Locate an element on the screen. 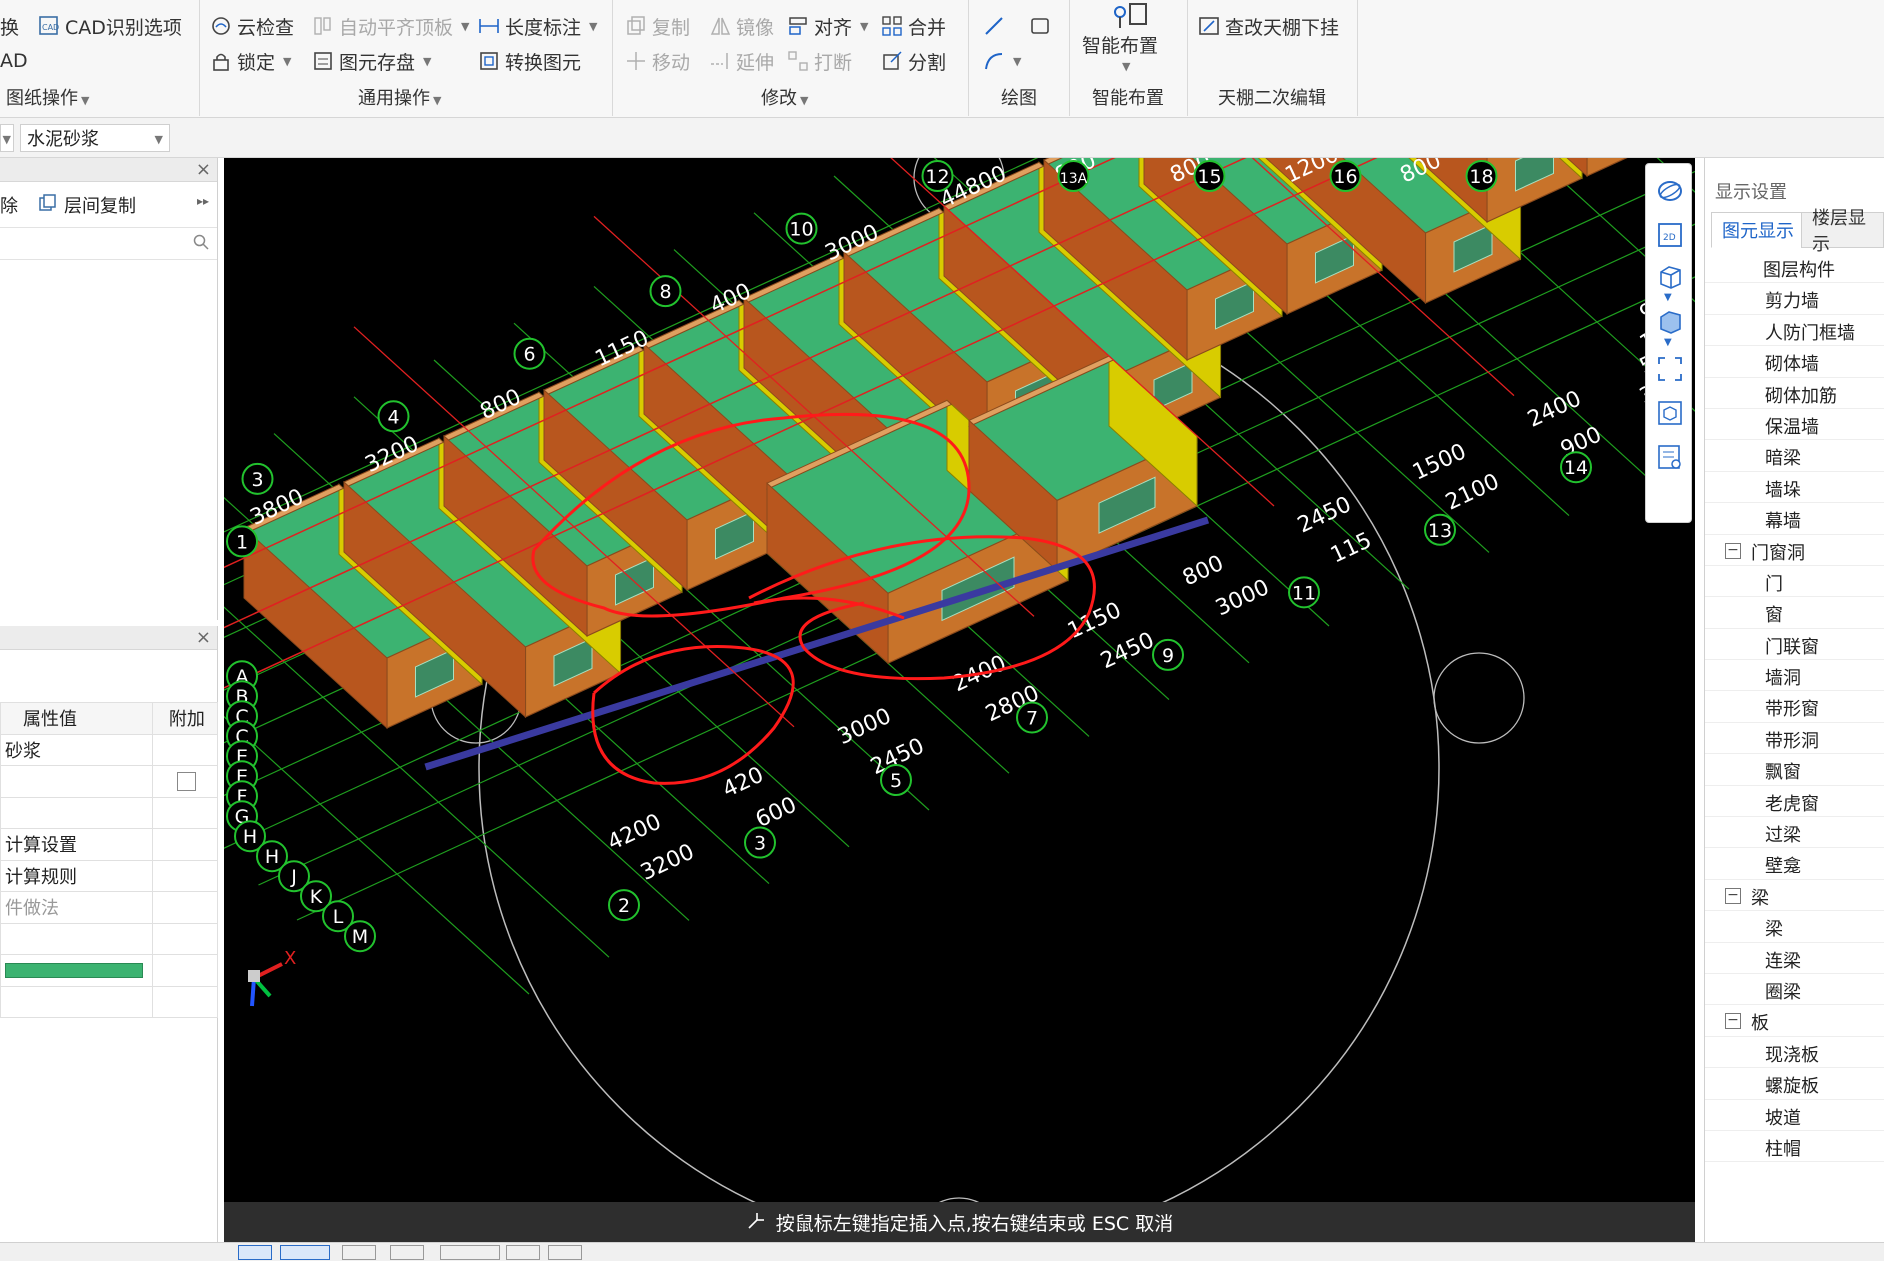 The image size is (1884, 1261). save-element-button: 图元存盘 ▼ is located at coordinates (371, 61).